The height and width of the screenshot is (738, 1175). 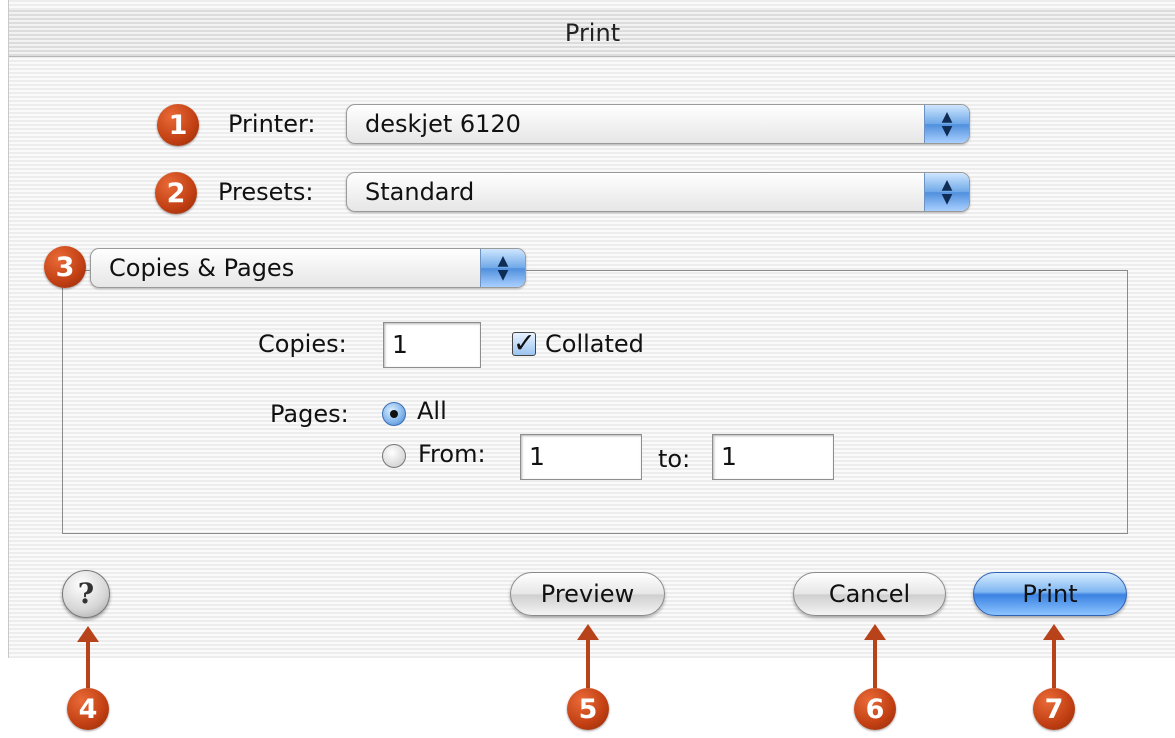 I want to click on printer-label: Printer:, so click(x=272, y=124).